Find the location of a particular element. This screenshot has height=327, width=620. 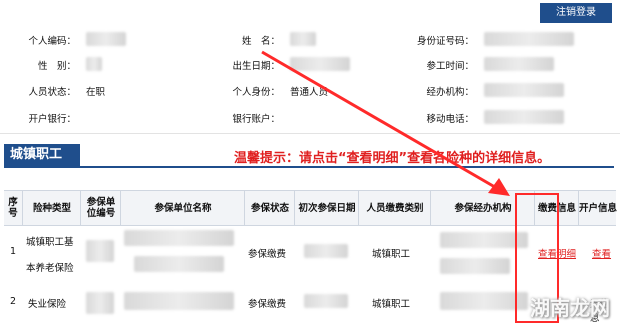

arrow-head is located at coordinates (499, 187).